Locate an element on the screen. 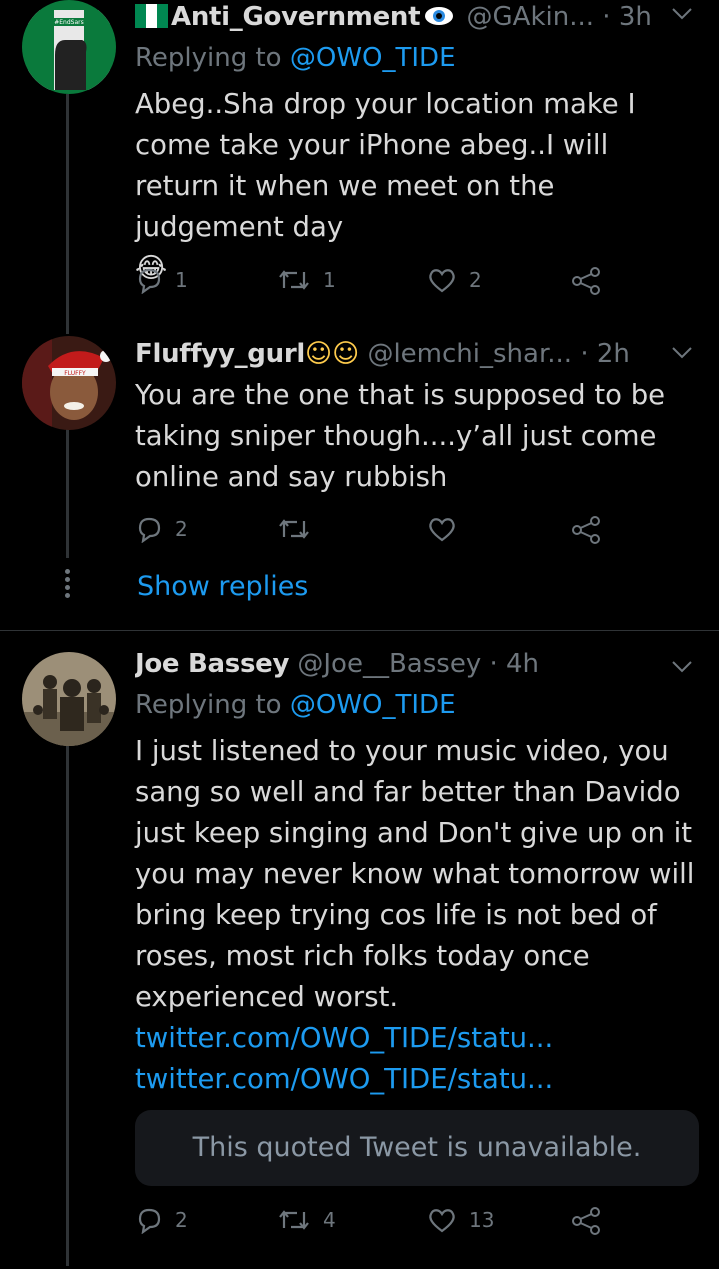 Image resolution: width=719 pixels, height=1269 pixels. display-name: Fluffyy_gurl is located at coordinates (220, 354).